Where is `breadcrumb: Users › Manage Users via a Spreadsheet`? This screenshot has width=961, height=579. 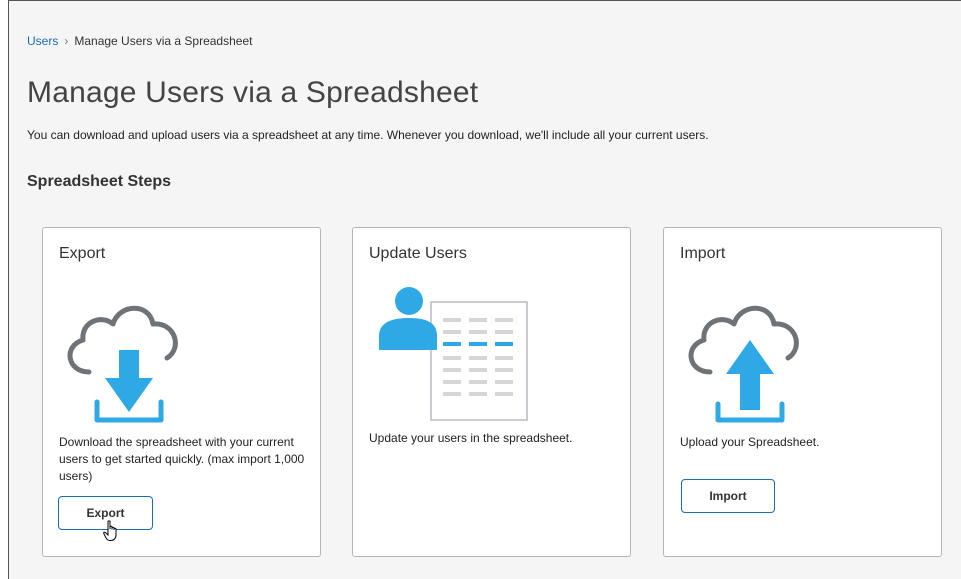
breadcrumb: Users › Manage Users via a Spreadsheet is located at coordinates (139, 41).